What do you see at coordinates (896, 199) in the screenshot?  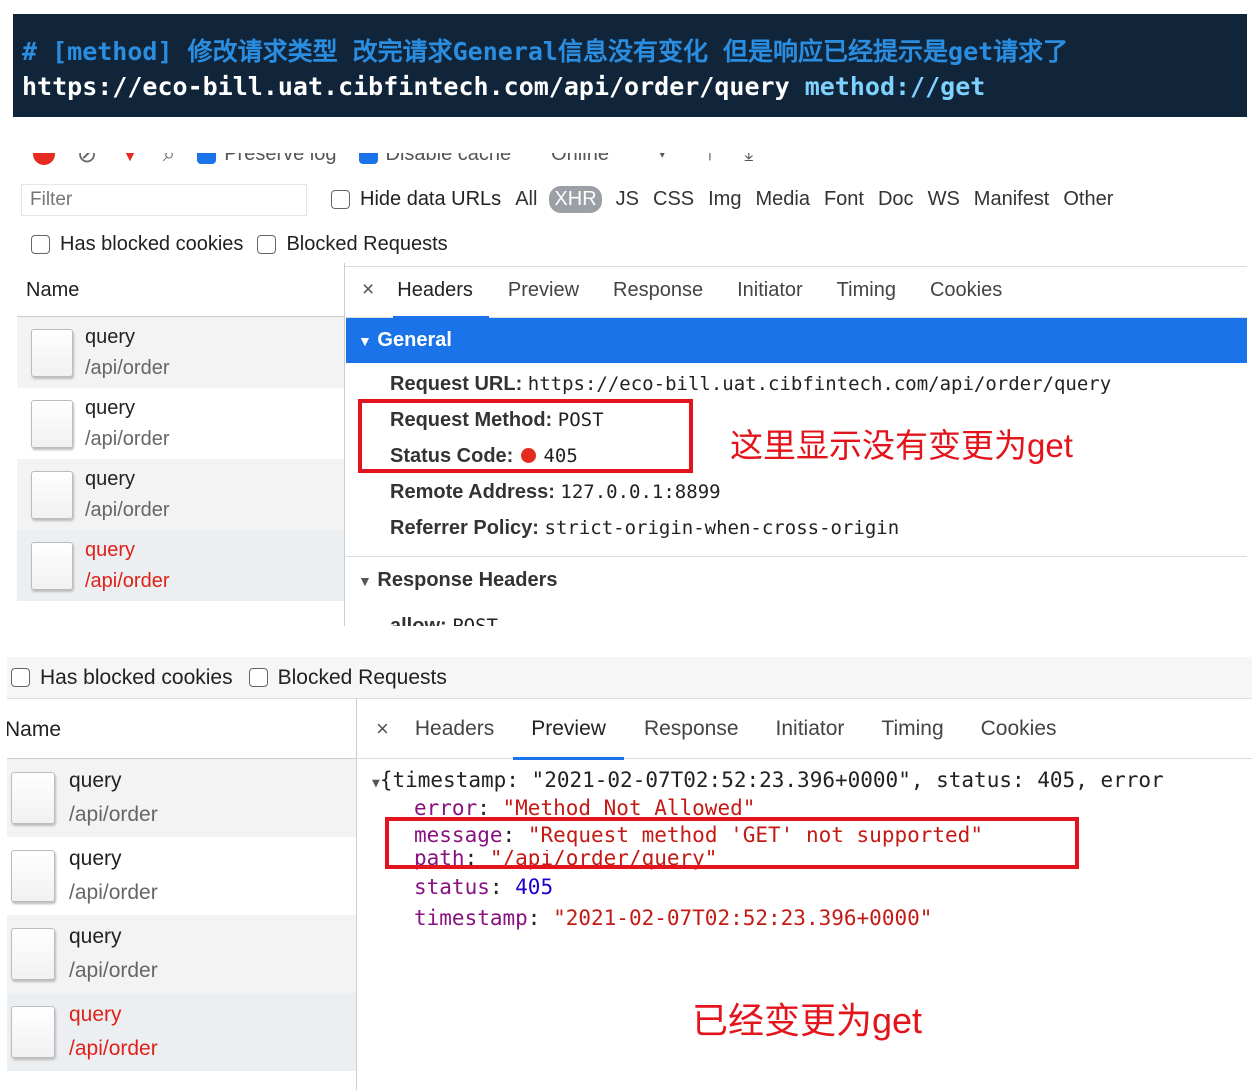 I see `type-filter-doc: Doc` at bounding box center [896, 199].